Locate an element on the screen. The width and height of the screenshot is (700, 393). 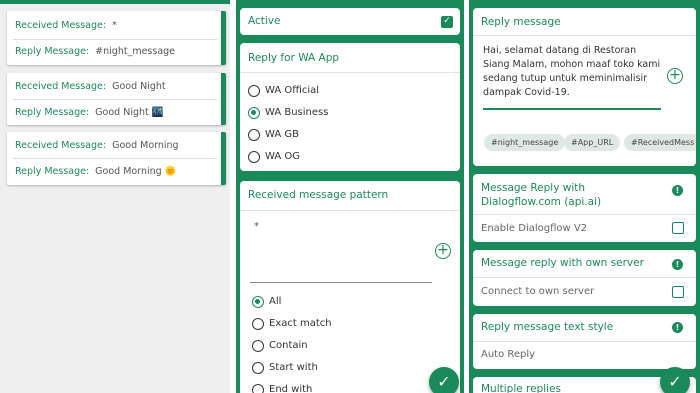
dialogflow-option-label: Enable Dialogflow V2 is located at coordinates (534, 228).